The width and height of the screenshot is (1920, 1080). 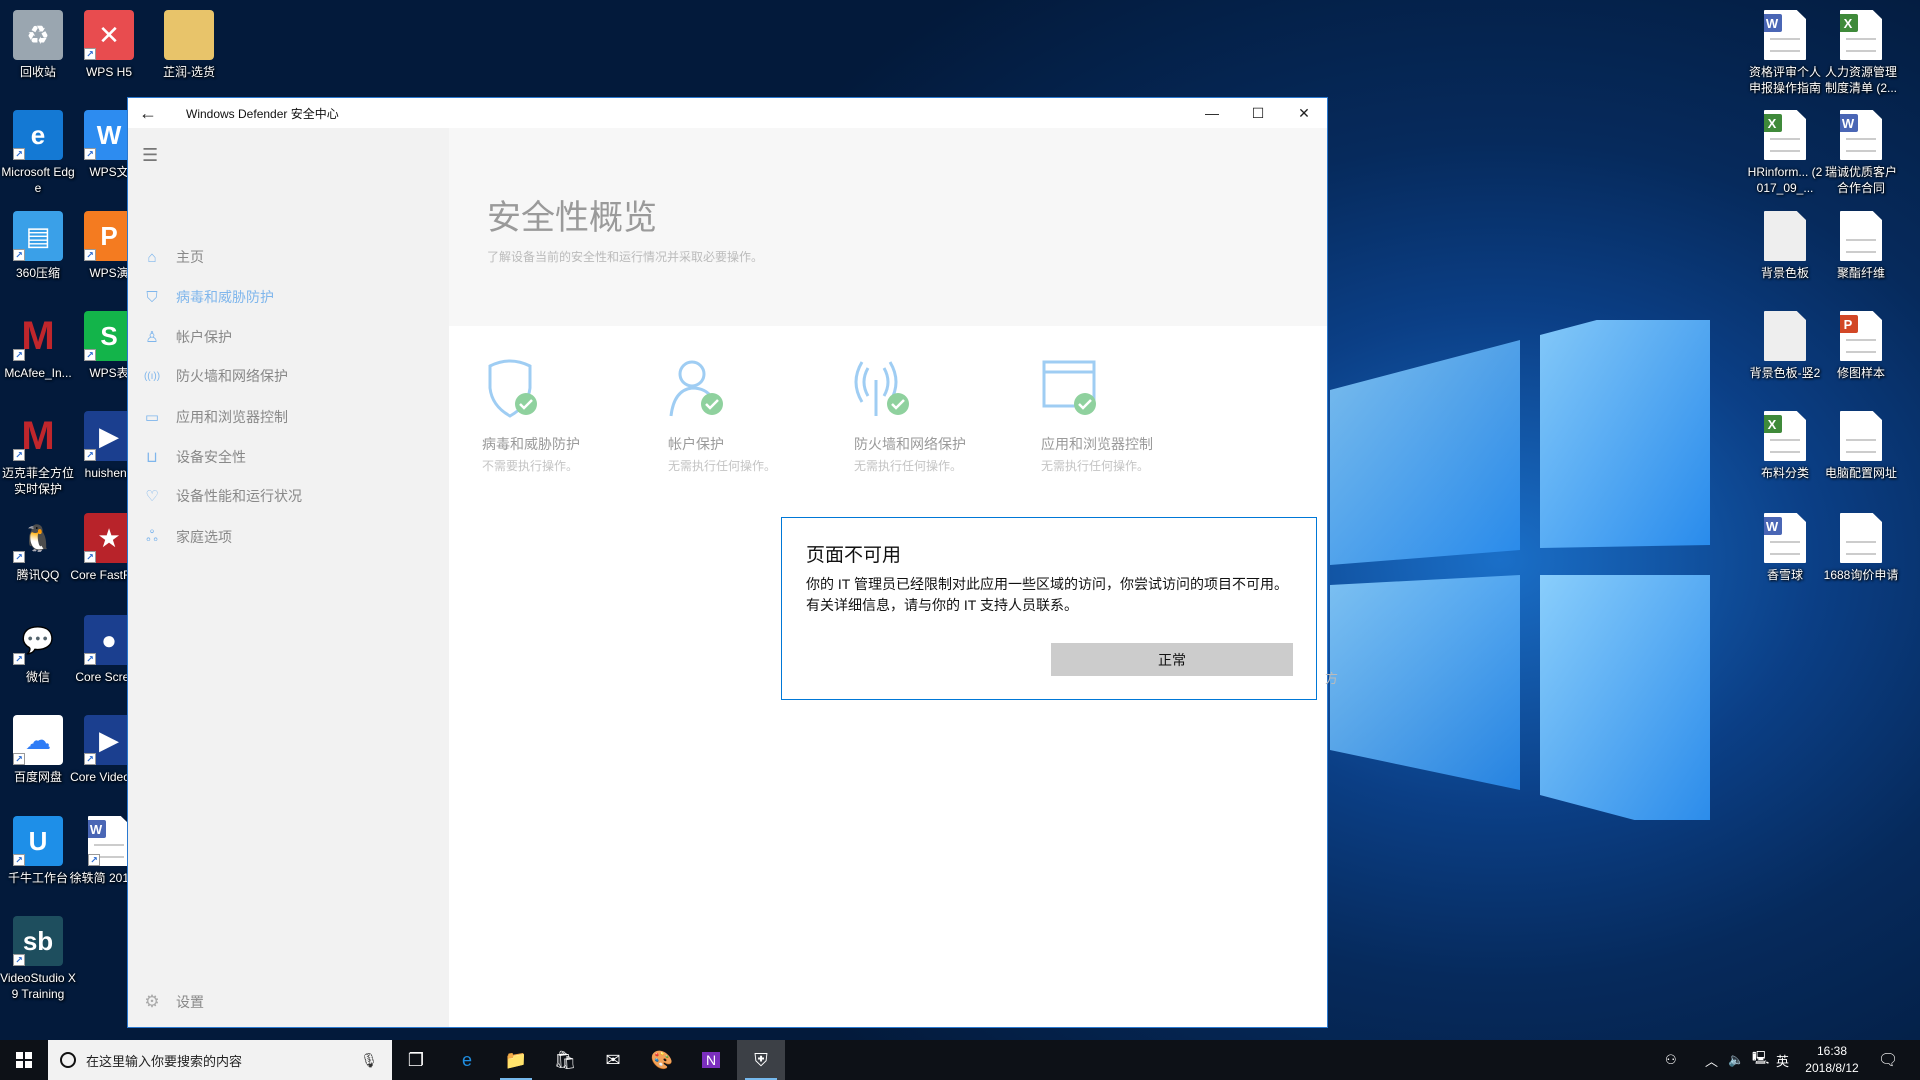 What do you see at coordinates (944, 416) in the screenshot?
I see `status-card: 防火墙和网络保护 无需执行任何操作。` at bounding box center [944, 416].